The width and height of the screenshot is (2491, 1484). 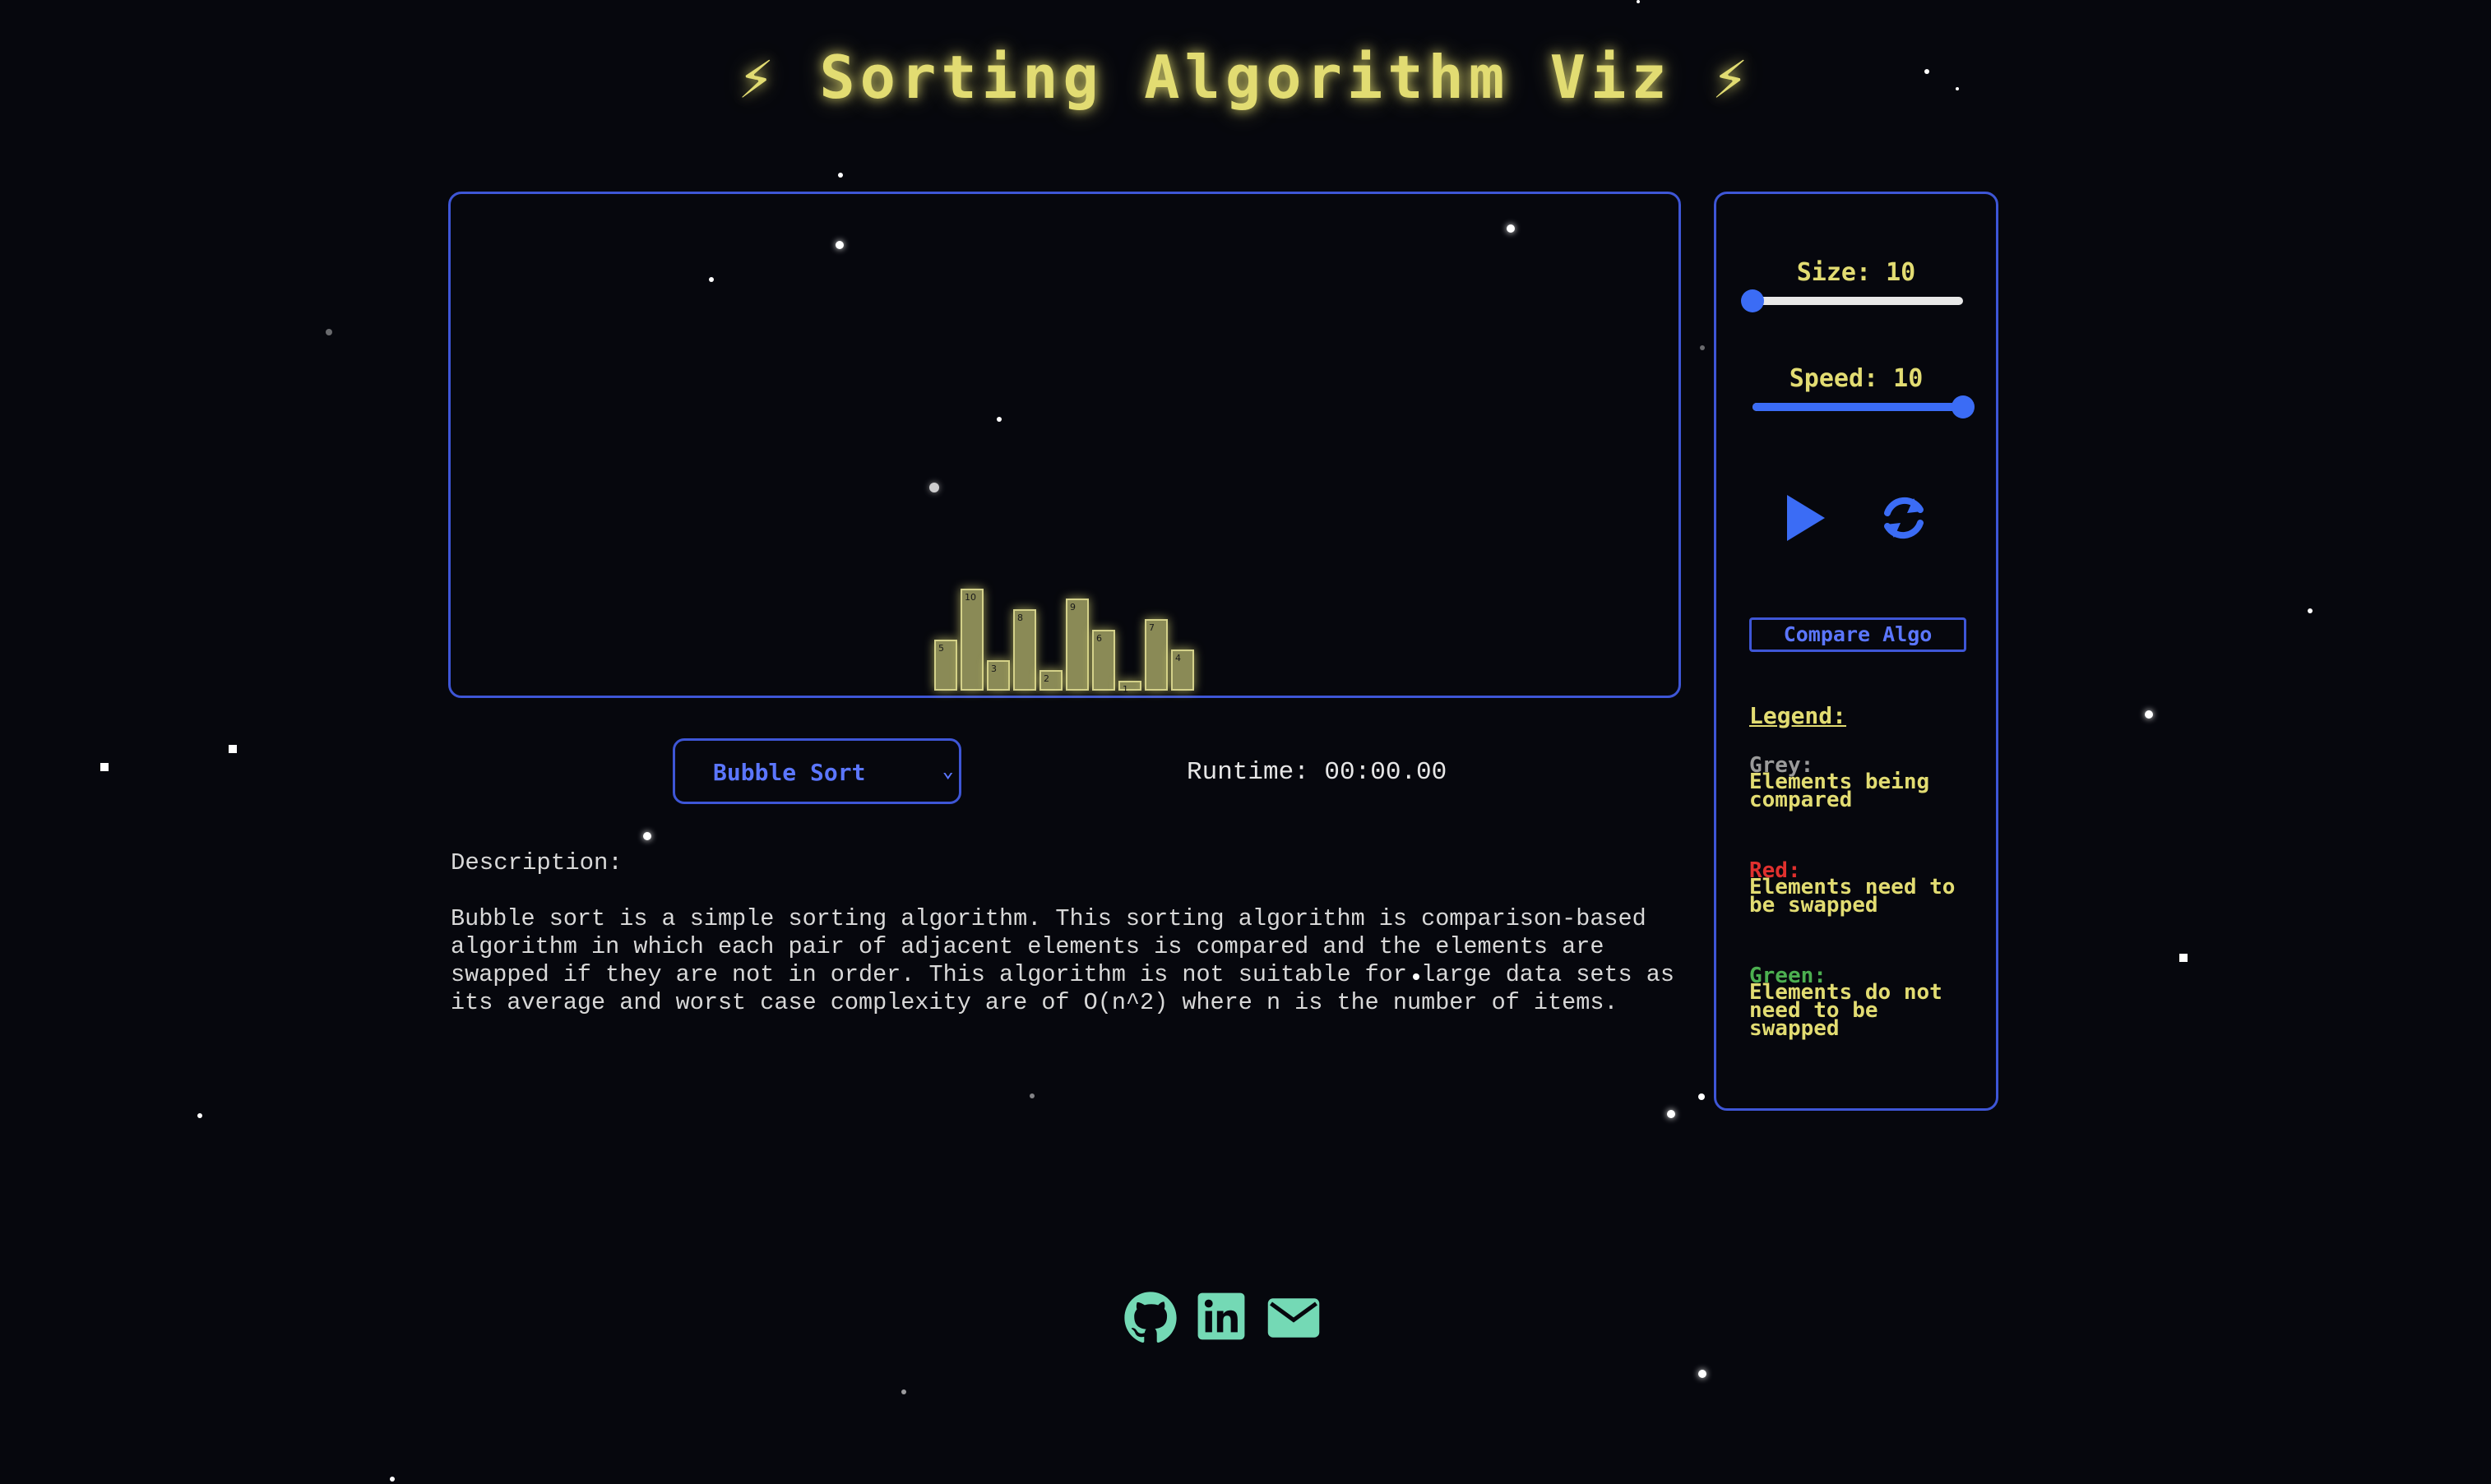 I want to click on legend-title: Legend:, so click(x=1798, y=715).